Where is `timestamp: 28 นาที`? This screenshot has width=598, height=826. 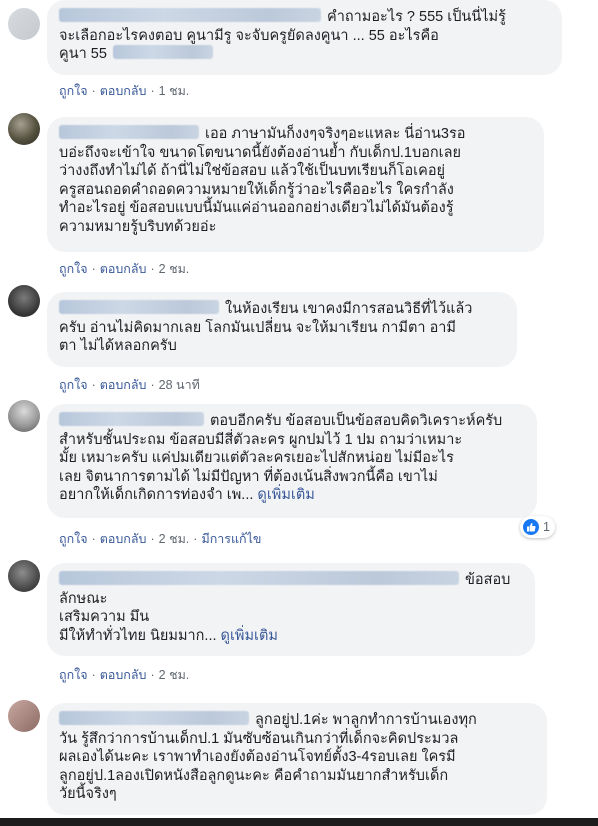 timestamp: 28 นาที is located at coordinates (179, 385).